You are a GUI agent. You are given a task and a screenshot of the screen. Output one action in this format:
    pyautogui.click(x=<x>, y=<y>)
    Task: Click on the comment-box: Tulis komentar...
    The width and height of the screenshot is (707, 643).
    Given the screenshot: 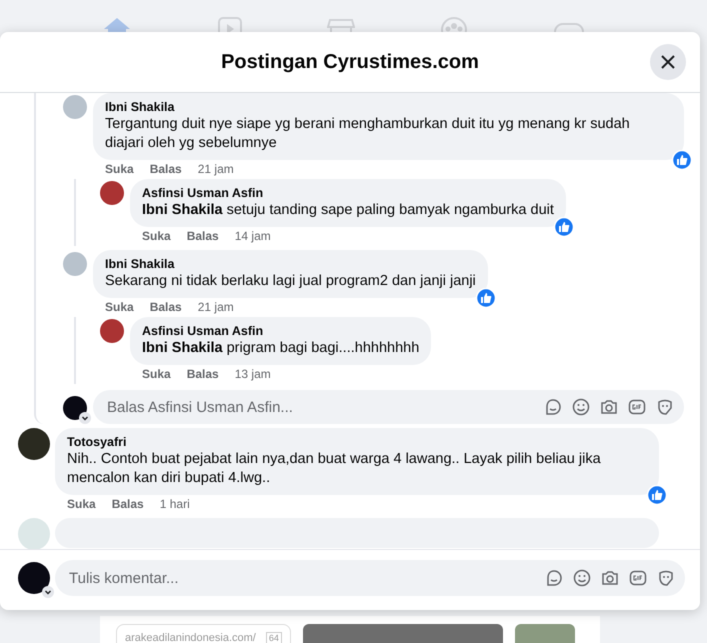 What is the action you would take?
    pyautogui.click(x=370, y=578)
    